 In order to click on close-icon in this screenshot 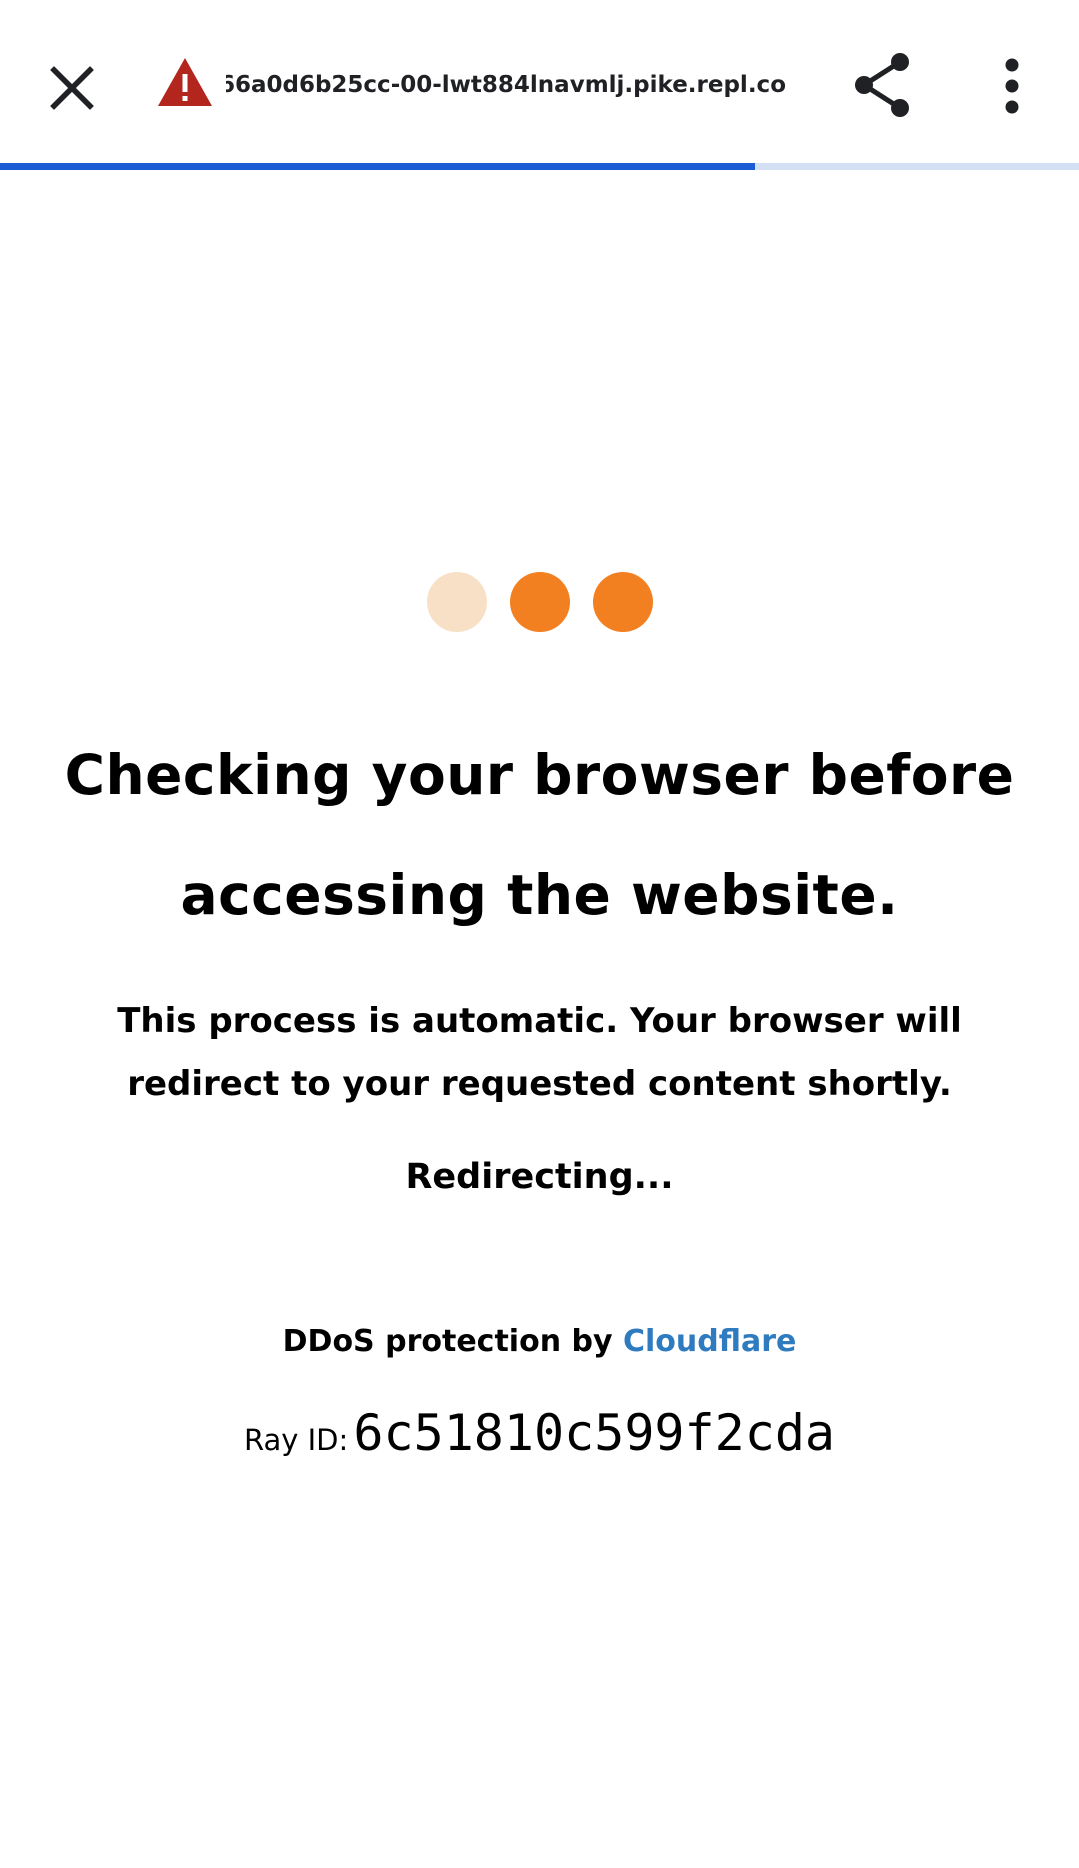, I will do `click(72, 88)`.